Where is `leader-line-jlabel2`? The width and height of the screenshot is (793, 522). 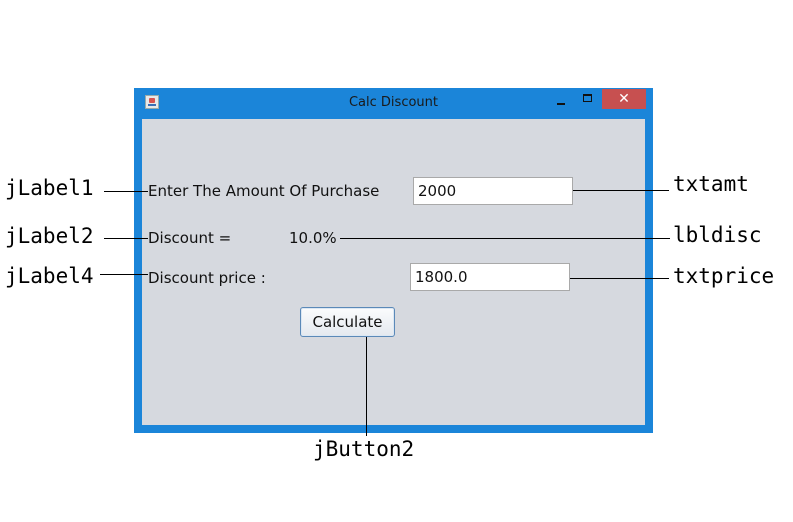
leader-line-jlabel2 is located at coordinates (126, 238).